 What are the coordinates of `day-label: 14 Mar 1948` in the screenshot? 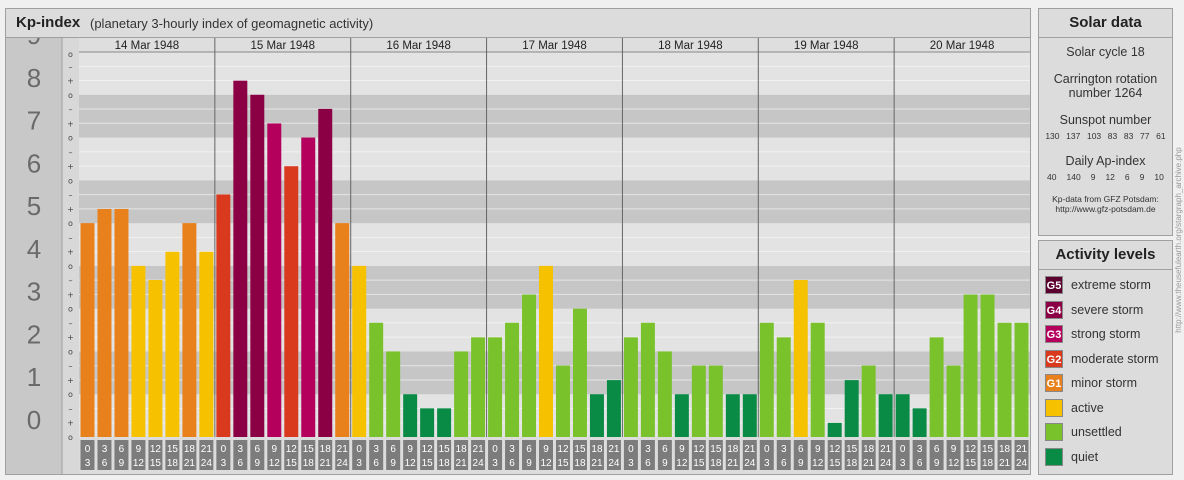 It's located at (147, 46).